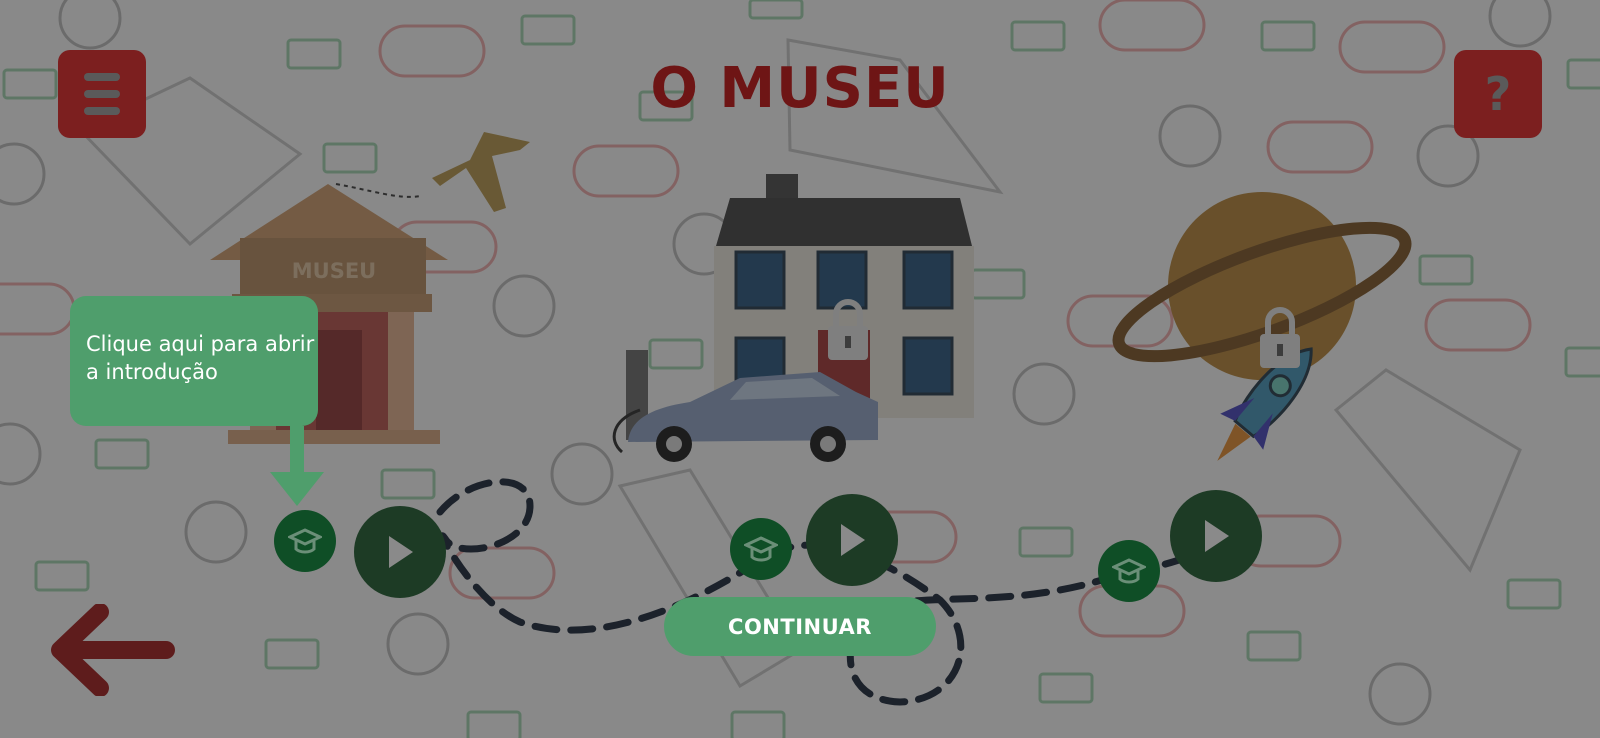 The width and height of the screenshot is (1600, 738). I want to click on tutorial-tooltip: Clique aqui para abrir a introdução, so click(194, 361).